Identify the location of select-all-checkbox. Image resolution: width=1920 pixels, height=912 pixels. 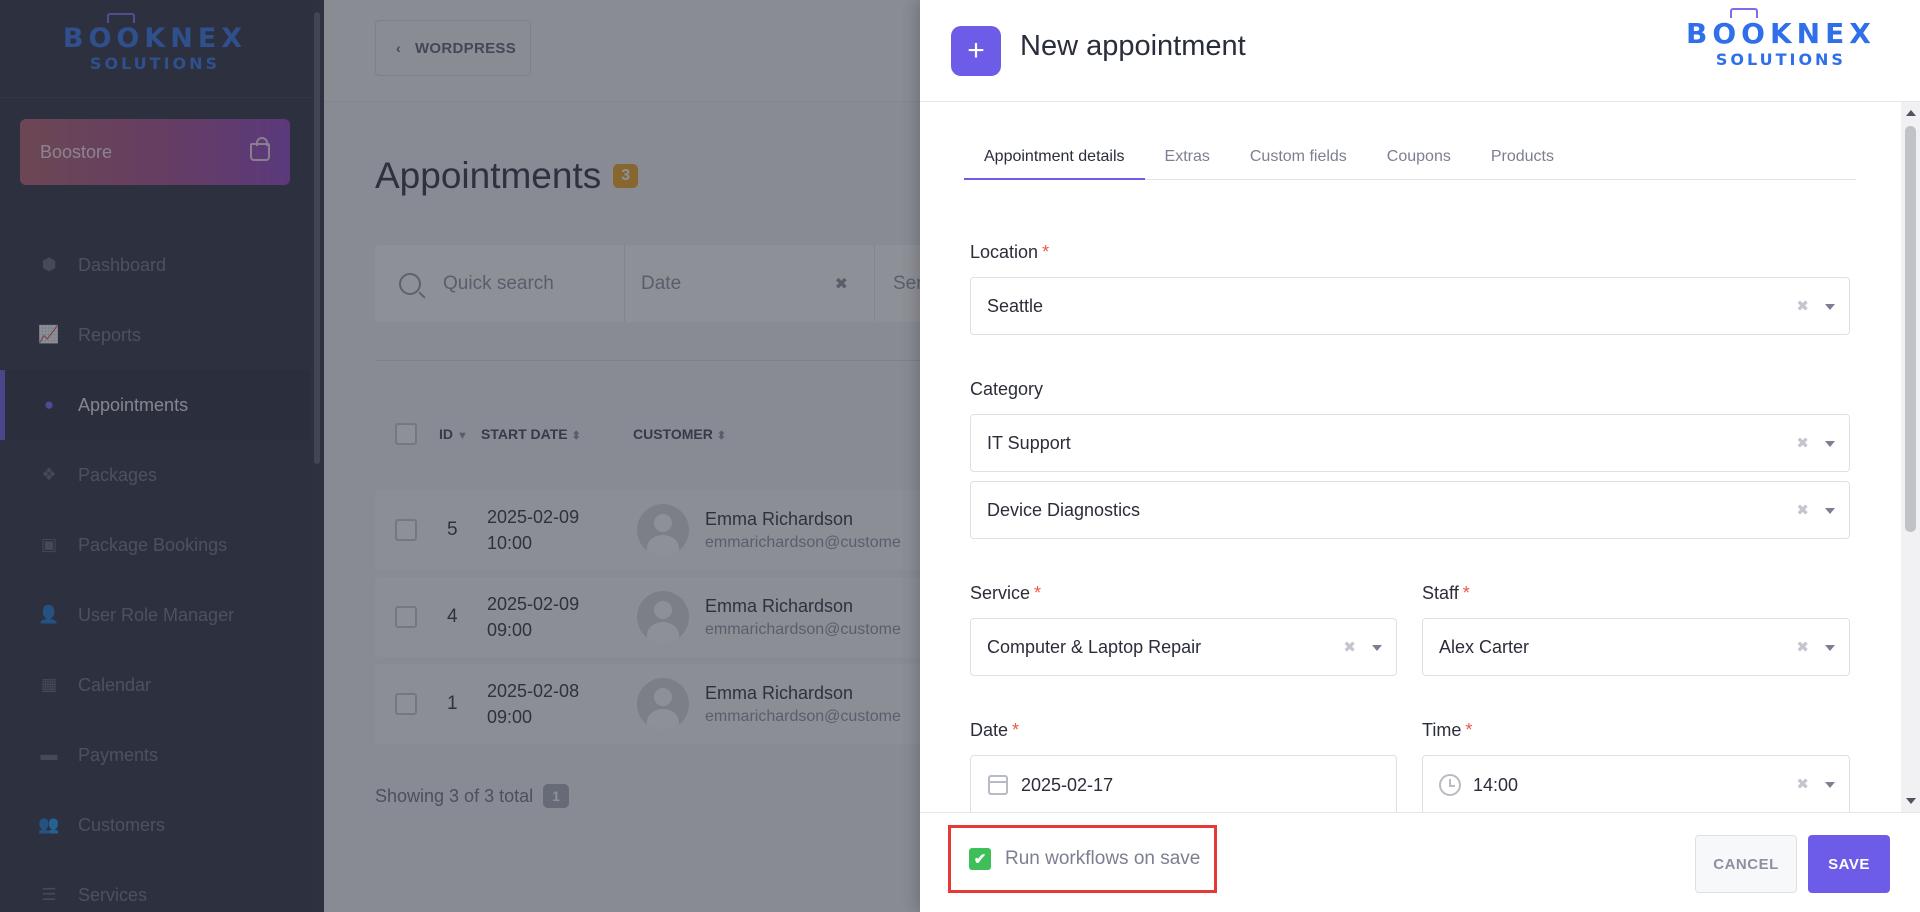
(406, 434).